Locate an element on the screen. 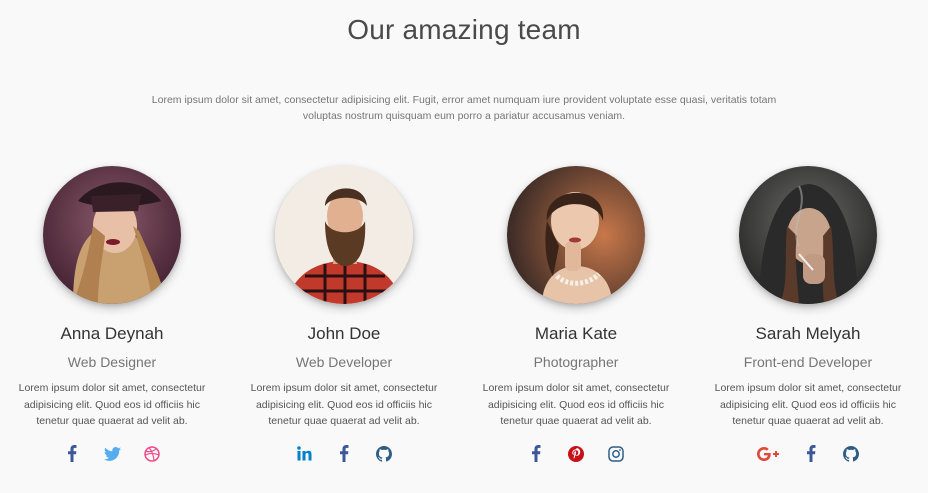 The image size is (928, 493). member-name: John Doe is located at coordinates (344, 333).